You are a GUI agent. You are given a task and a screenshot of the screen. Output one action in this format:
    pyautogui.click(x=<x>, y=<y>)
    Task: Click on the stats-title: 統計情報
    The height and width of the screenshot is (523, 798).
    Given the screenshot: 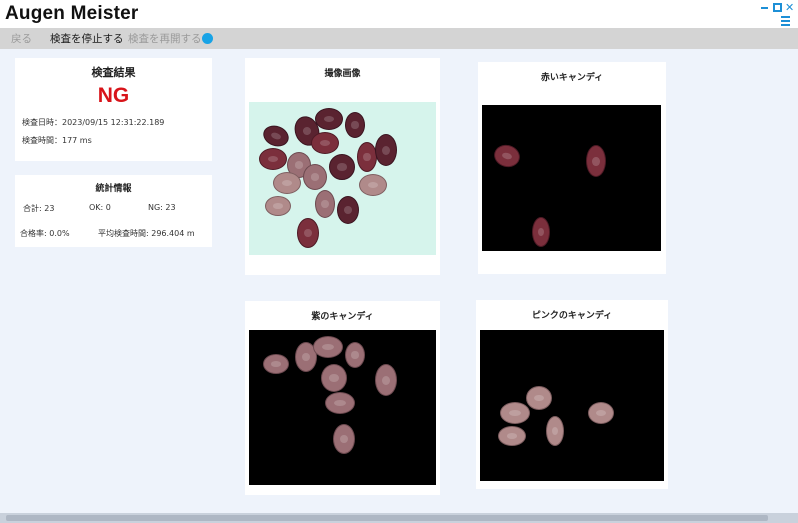 What is the action you would take?
    pyautogui.click(x=113, y=189)
    